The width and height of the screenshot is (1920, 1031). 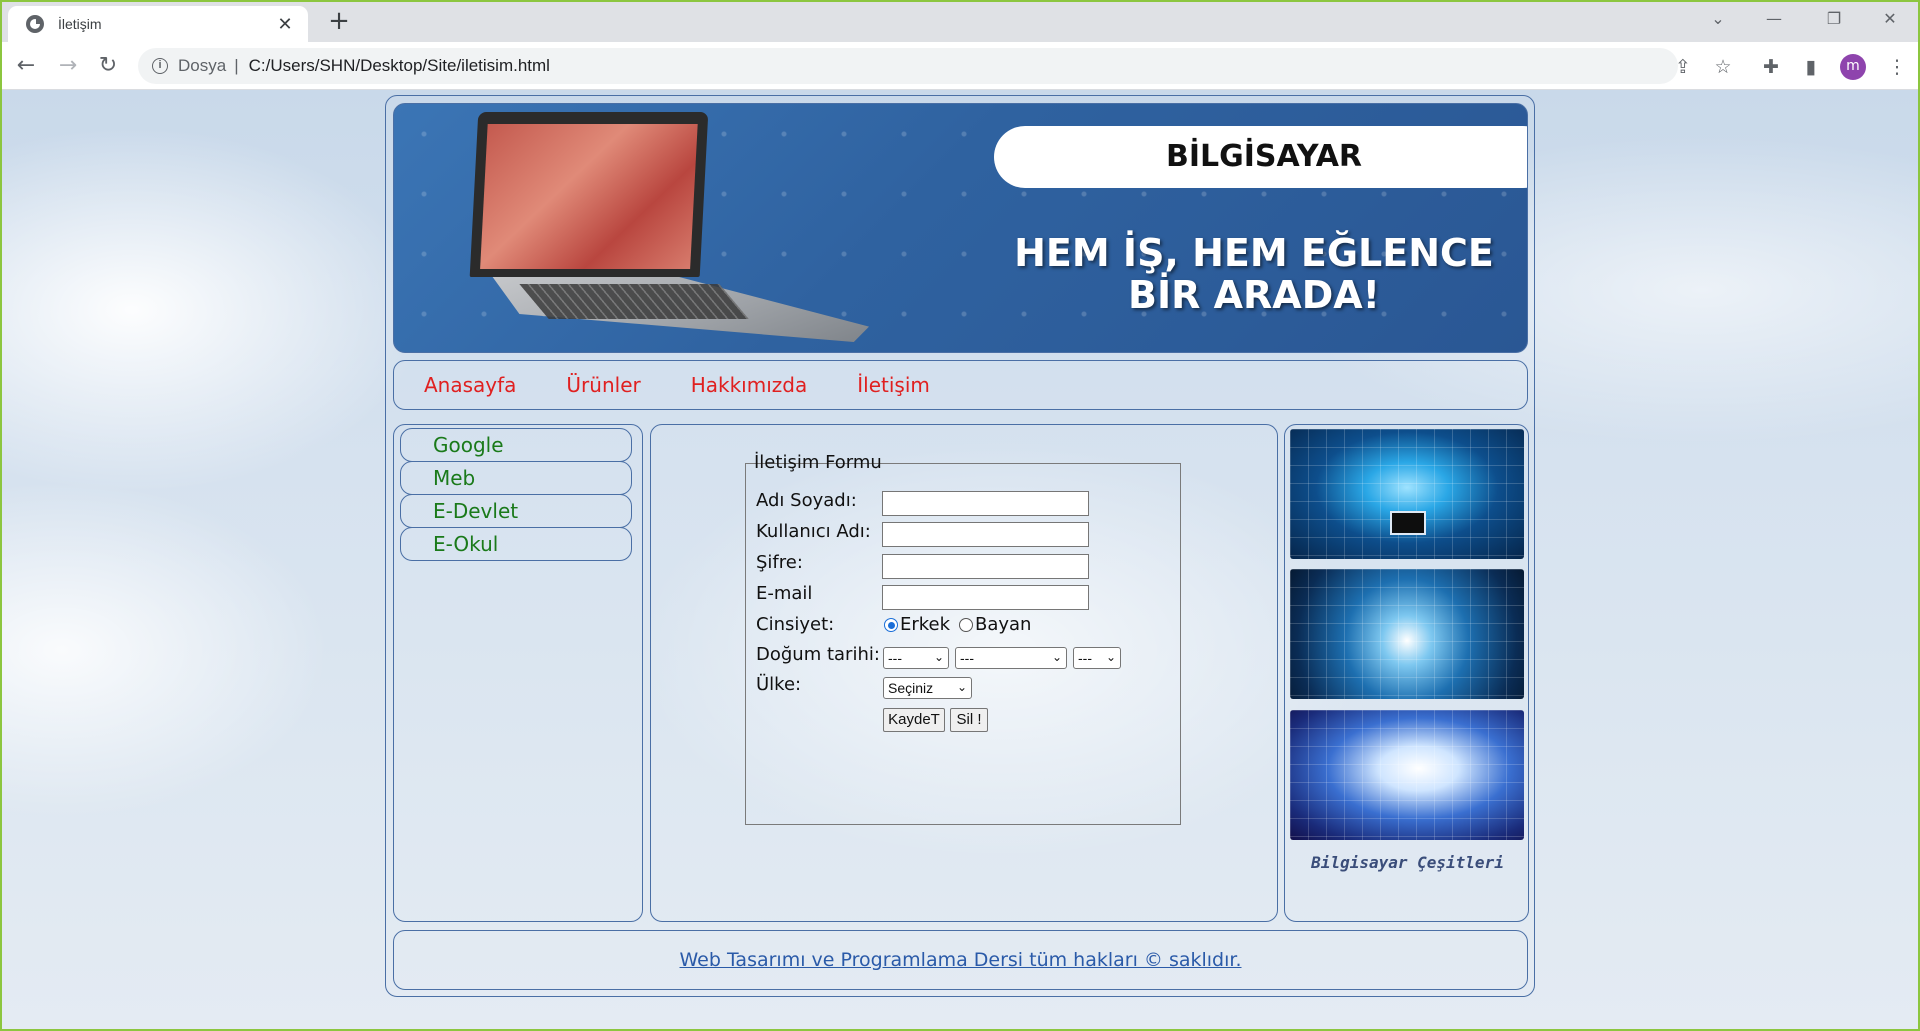 I want to click on gender-radio-female, so click(x=966, y=625).